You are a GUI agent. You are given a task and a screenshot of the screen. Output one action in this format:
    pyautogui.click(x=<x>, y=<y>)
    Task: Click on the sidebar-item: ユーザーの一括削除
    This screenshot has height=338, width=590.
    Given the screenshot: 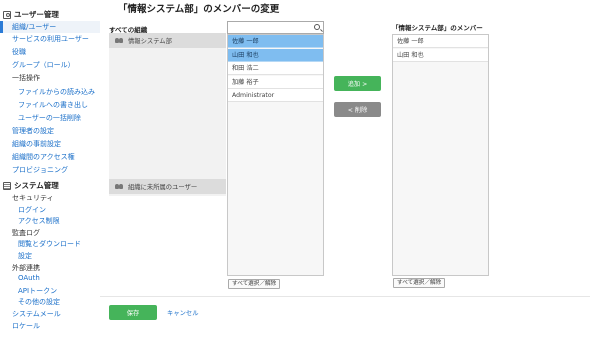 What is the action you would take?
    pyautogui.click(x=49, y=118)
    